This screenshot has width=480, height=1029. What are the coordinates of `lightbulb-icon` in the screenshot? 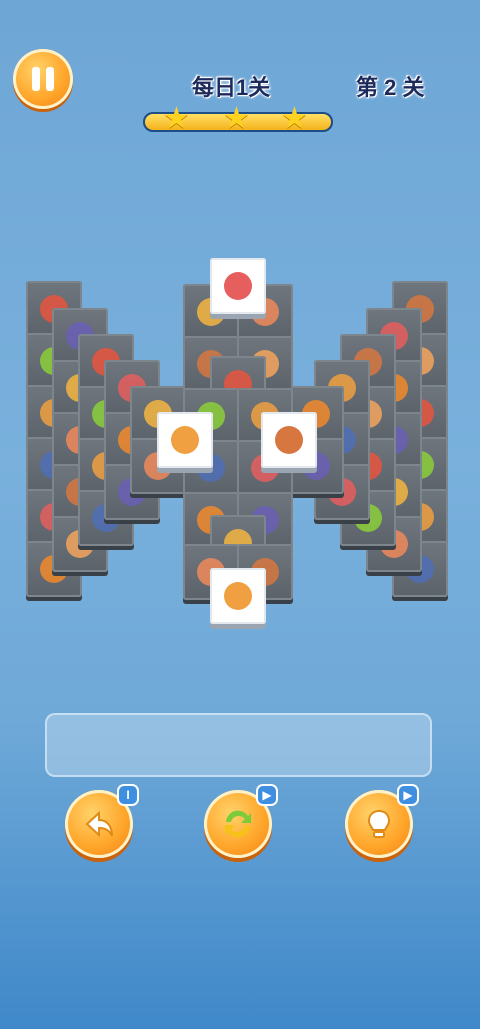 It's located at (379, 823).